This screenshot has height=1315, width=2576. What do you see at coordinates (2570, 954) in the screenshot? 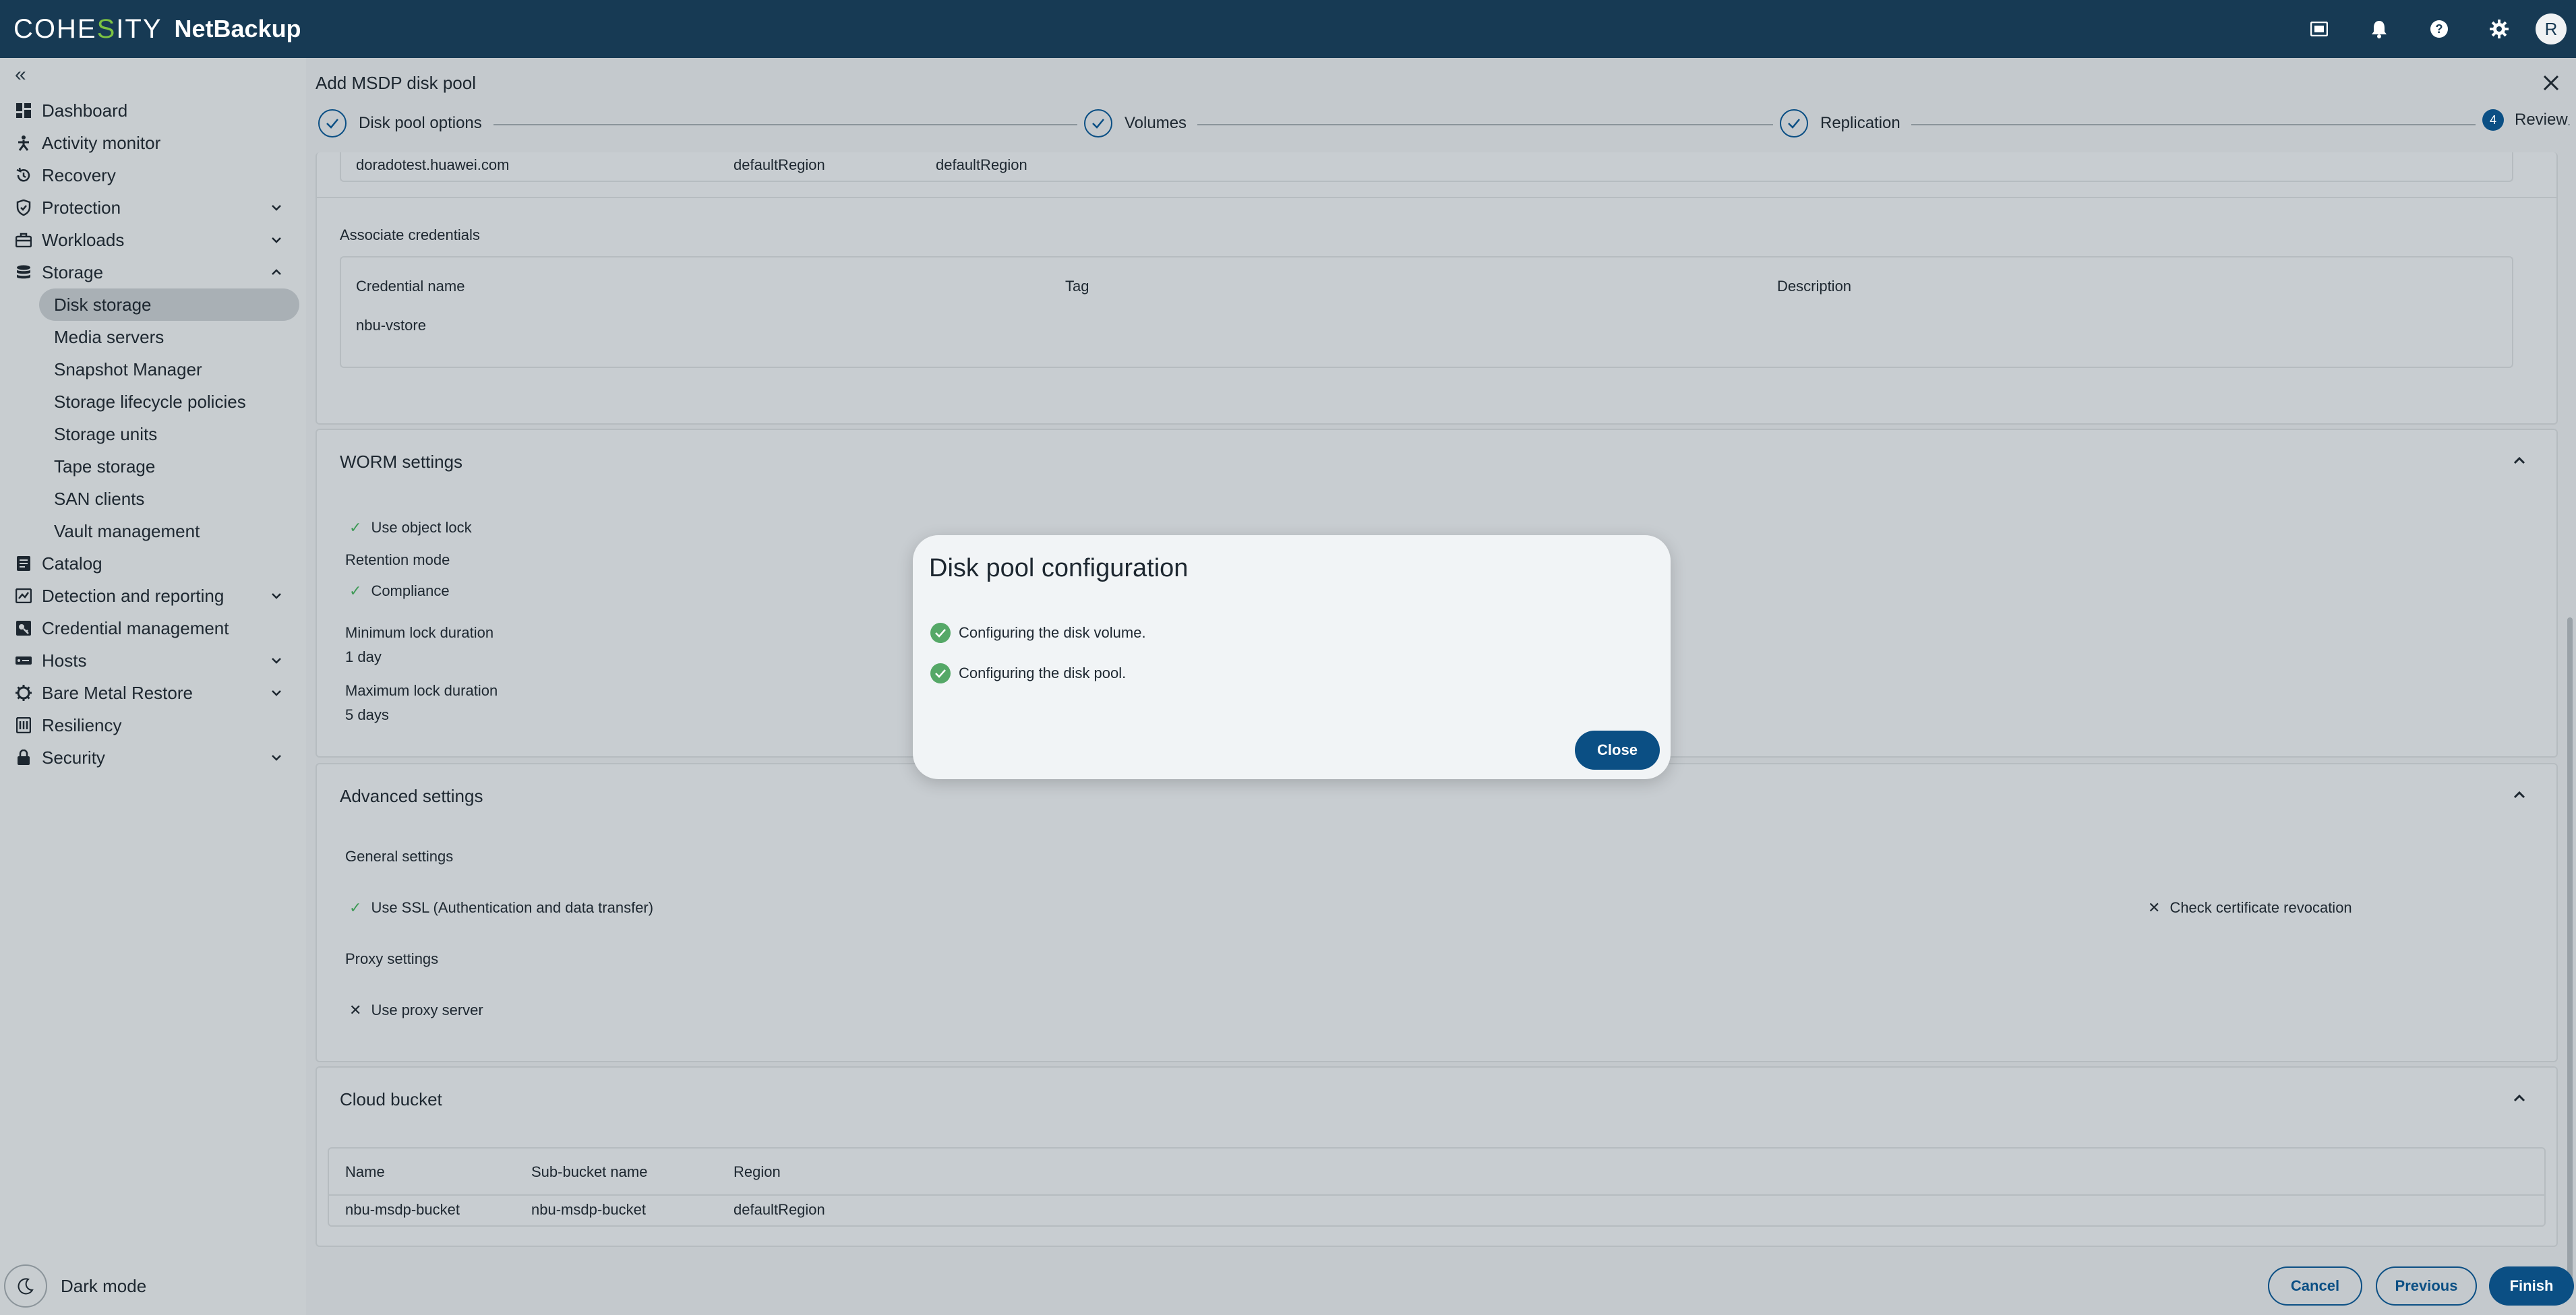
I see `scrollbar-thumb` at bounding box center [2570, 954].